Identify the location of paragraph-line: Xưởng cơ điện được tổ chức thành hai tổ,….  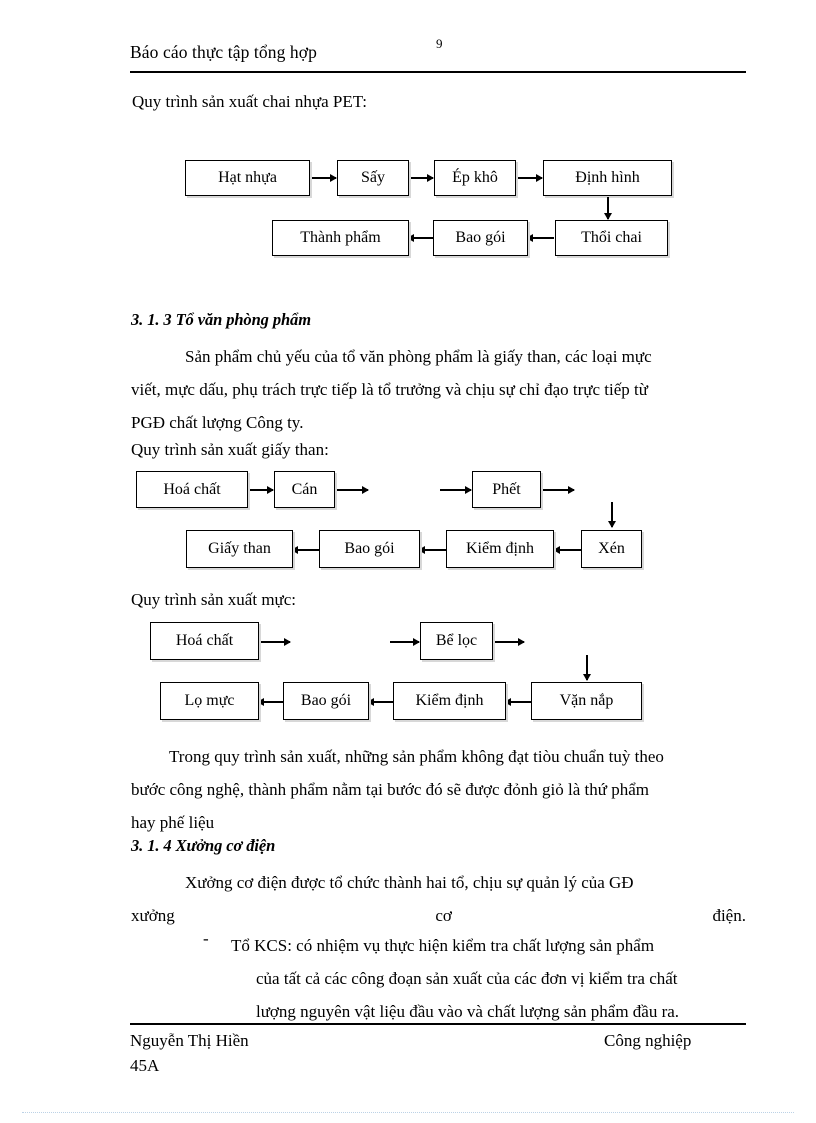
(409, 882).